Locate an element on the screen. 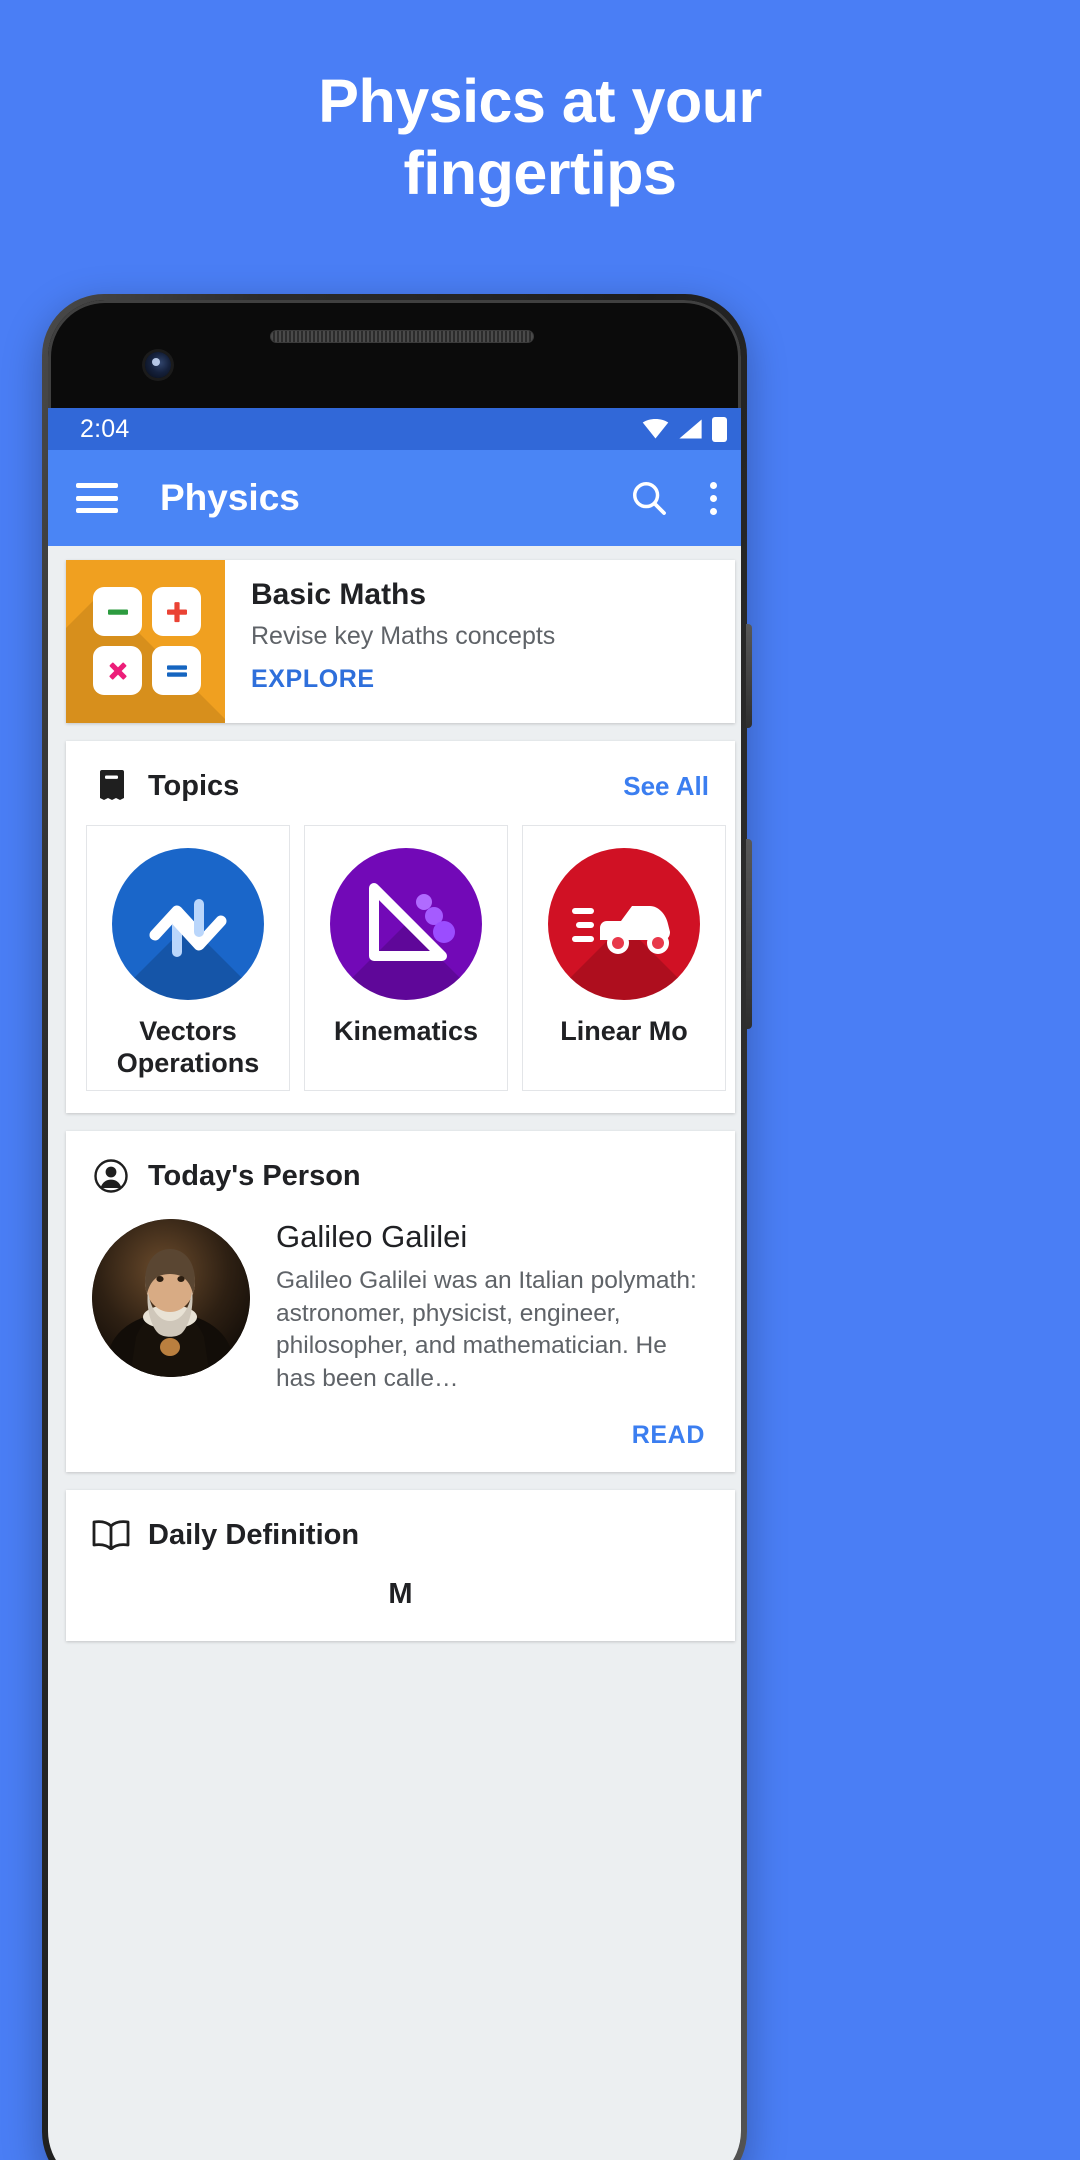 Image resolution: width=1080 pixels, height=2160 pixels. topics-rail: Vectors Operations Kinematics Linear Mo is located at coordinates (400, 969).